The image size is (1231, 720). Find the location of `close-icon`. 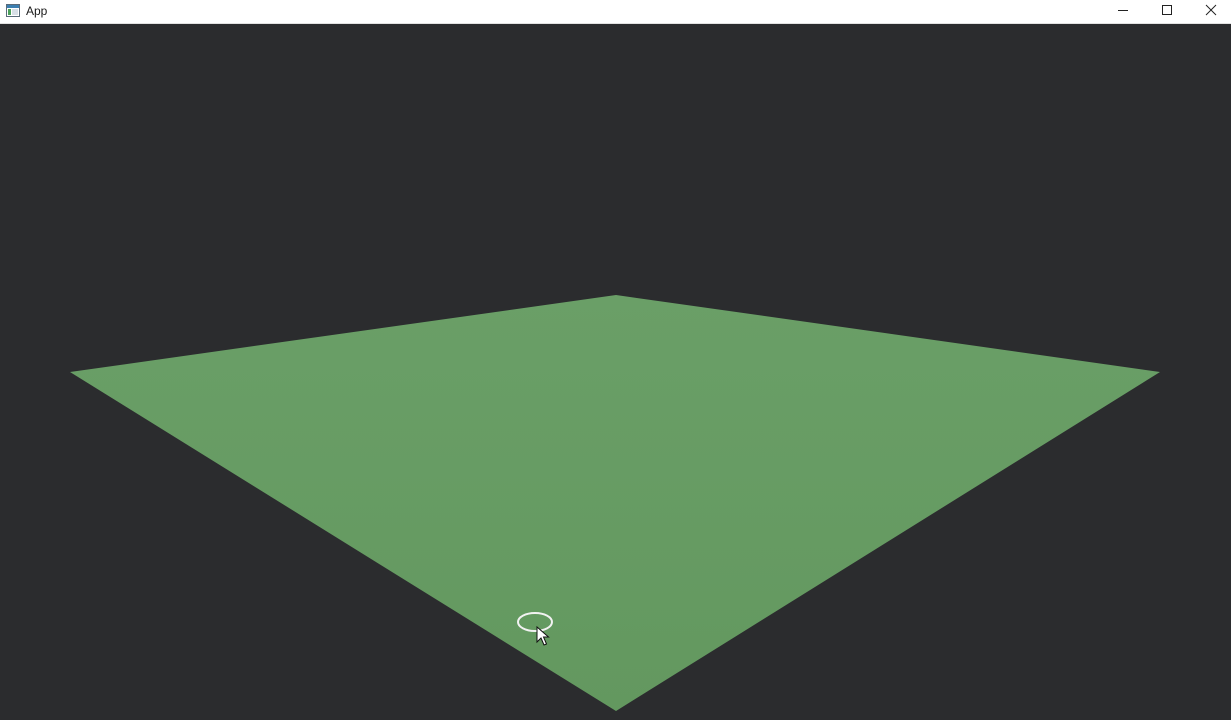

close-icon is located at coordinates (1211, 12).